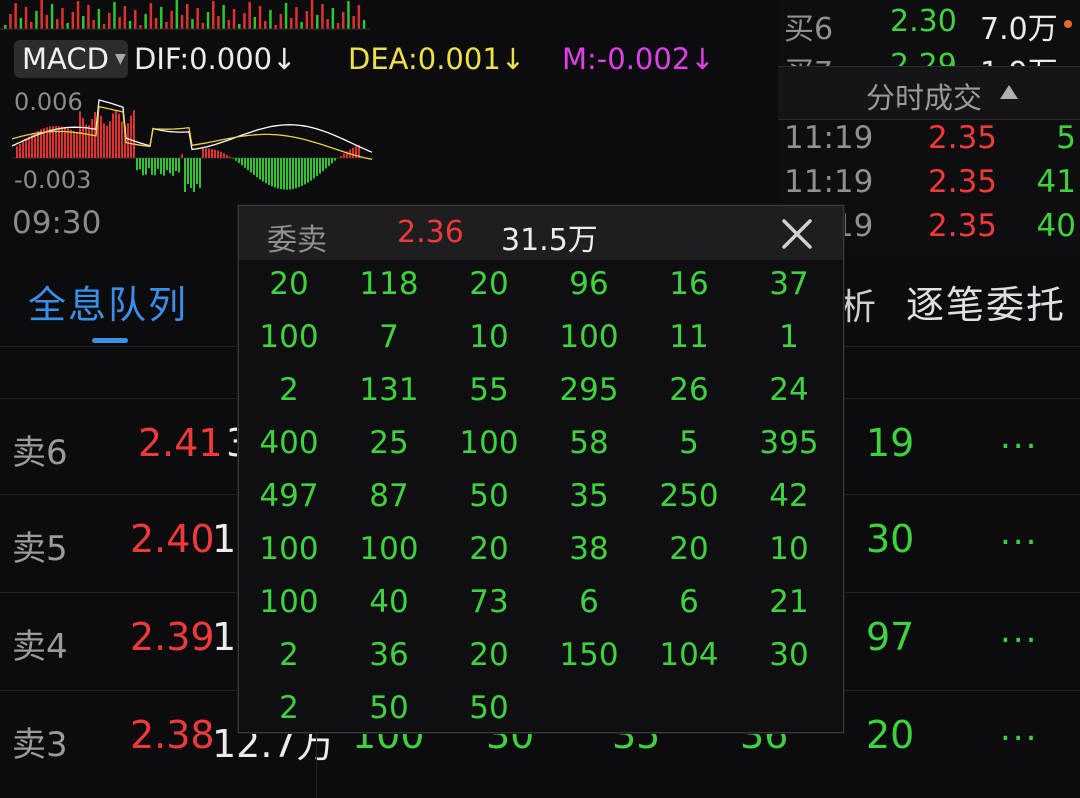 This screenshot has height=798, width=1080. I want to click on popup-price: 2.36, so click(430, 232).